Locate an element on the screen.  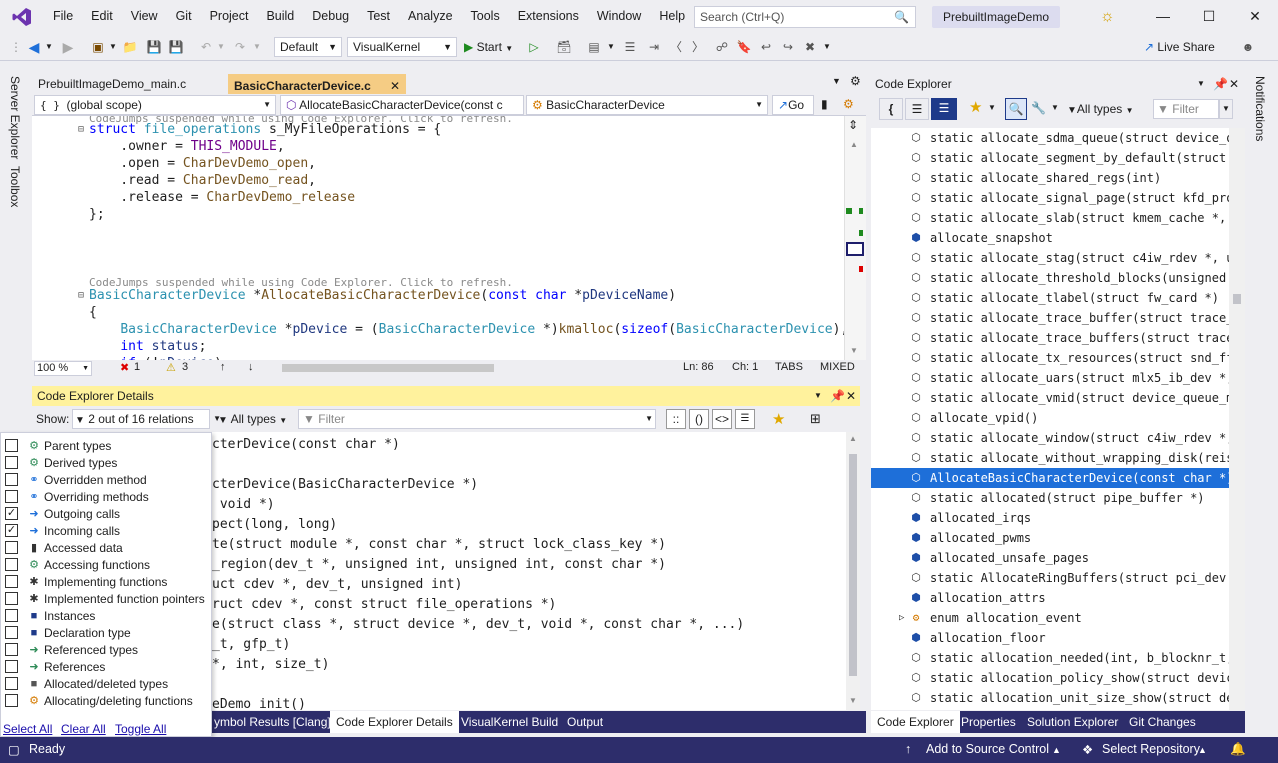
relation-item: ➜ Referenced types is located at coordinates (71, 649).